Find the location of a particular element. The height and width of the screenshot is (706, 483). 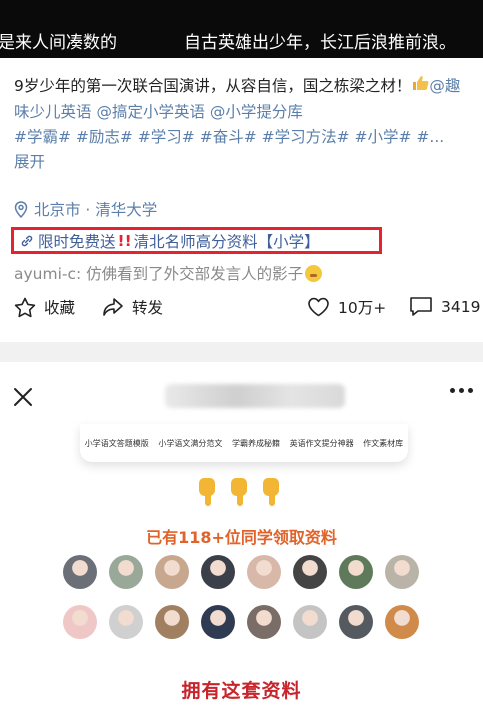

section-divider is located at coordinates (241, 352).